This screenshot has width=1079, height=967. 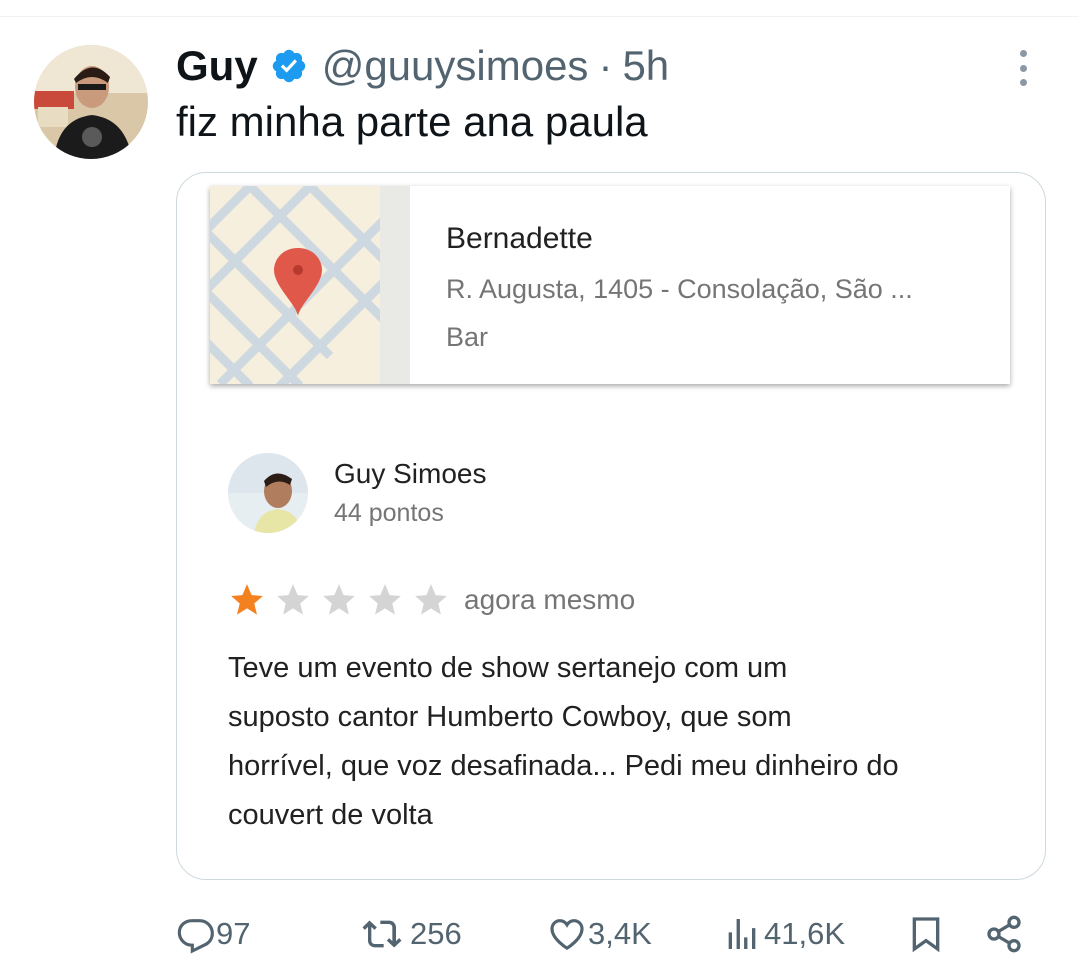 I want to click on reviewer-name: Guy Simoes, so click(x=410, y=473).